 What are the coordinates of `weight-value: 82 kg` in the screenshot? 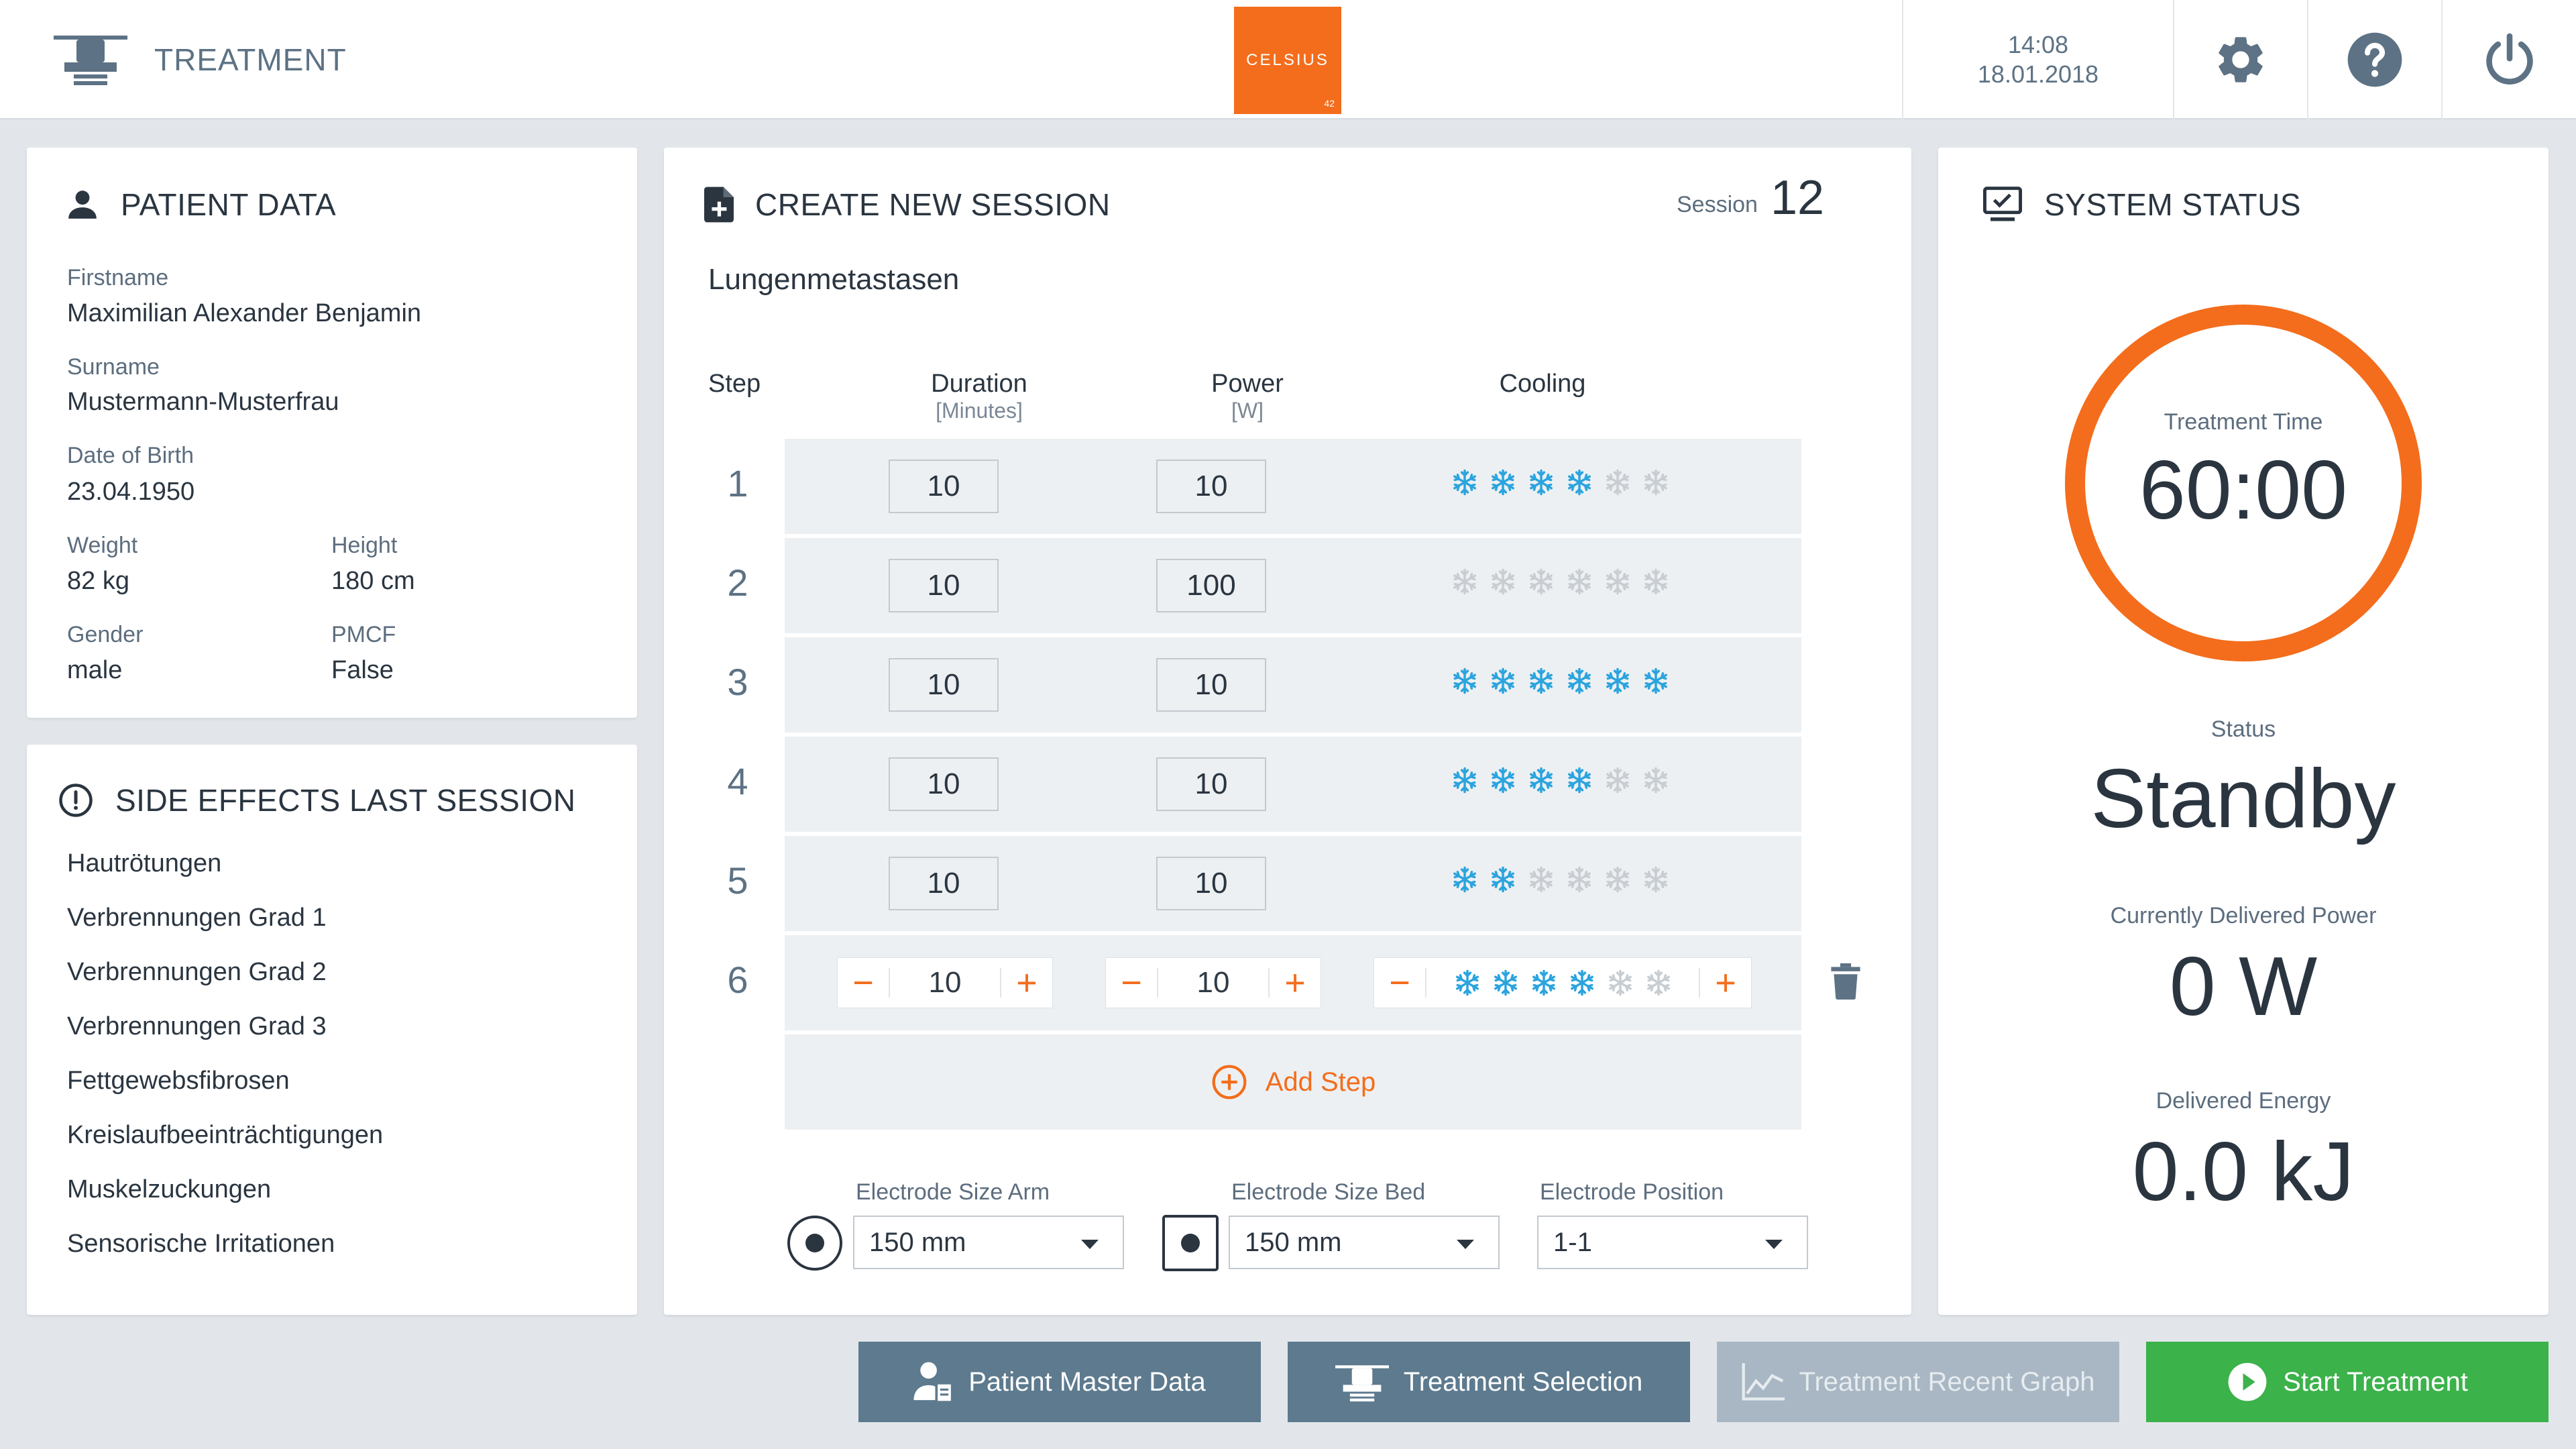 It's located at (98, 581).